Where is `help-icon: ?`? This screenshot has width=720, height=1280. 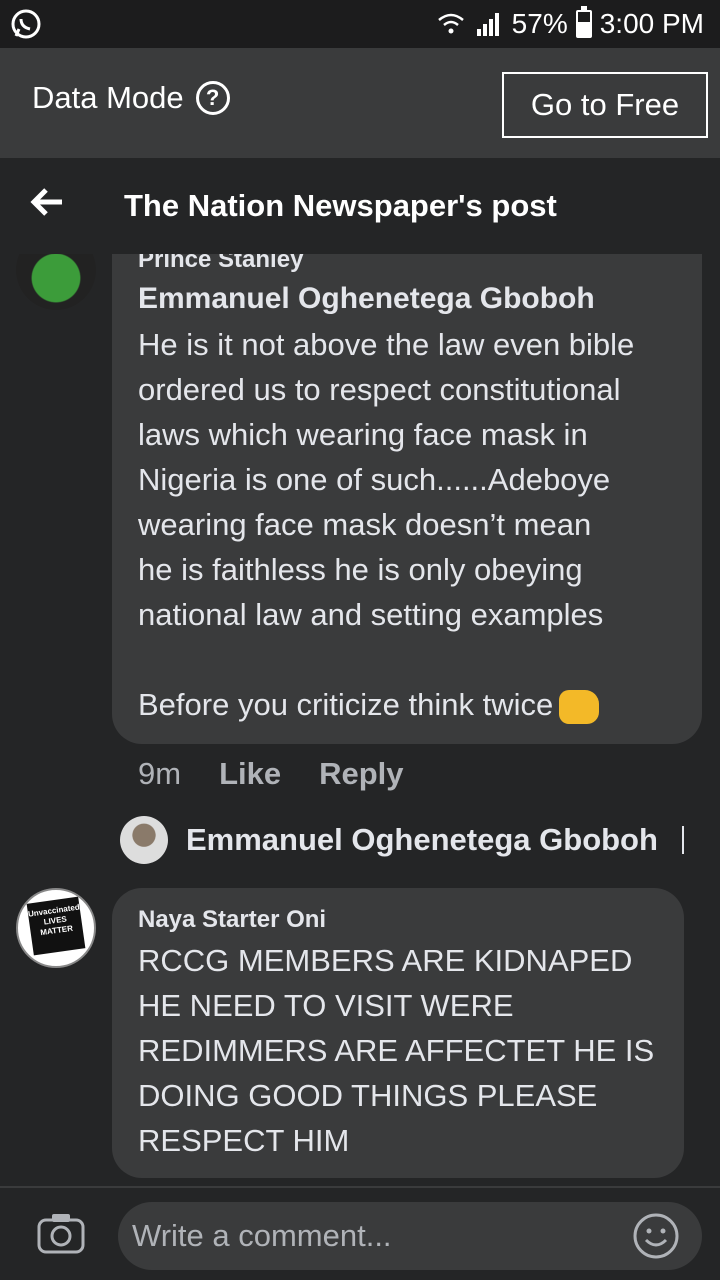 help-icon: ? is located at coordinates (212, 98).